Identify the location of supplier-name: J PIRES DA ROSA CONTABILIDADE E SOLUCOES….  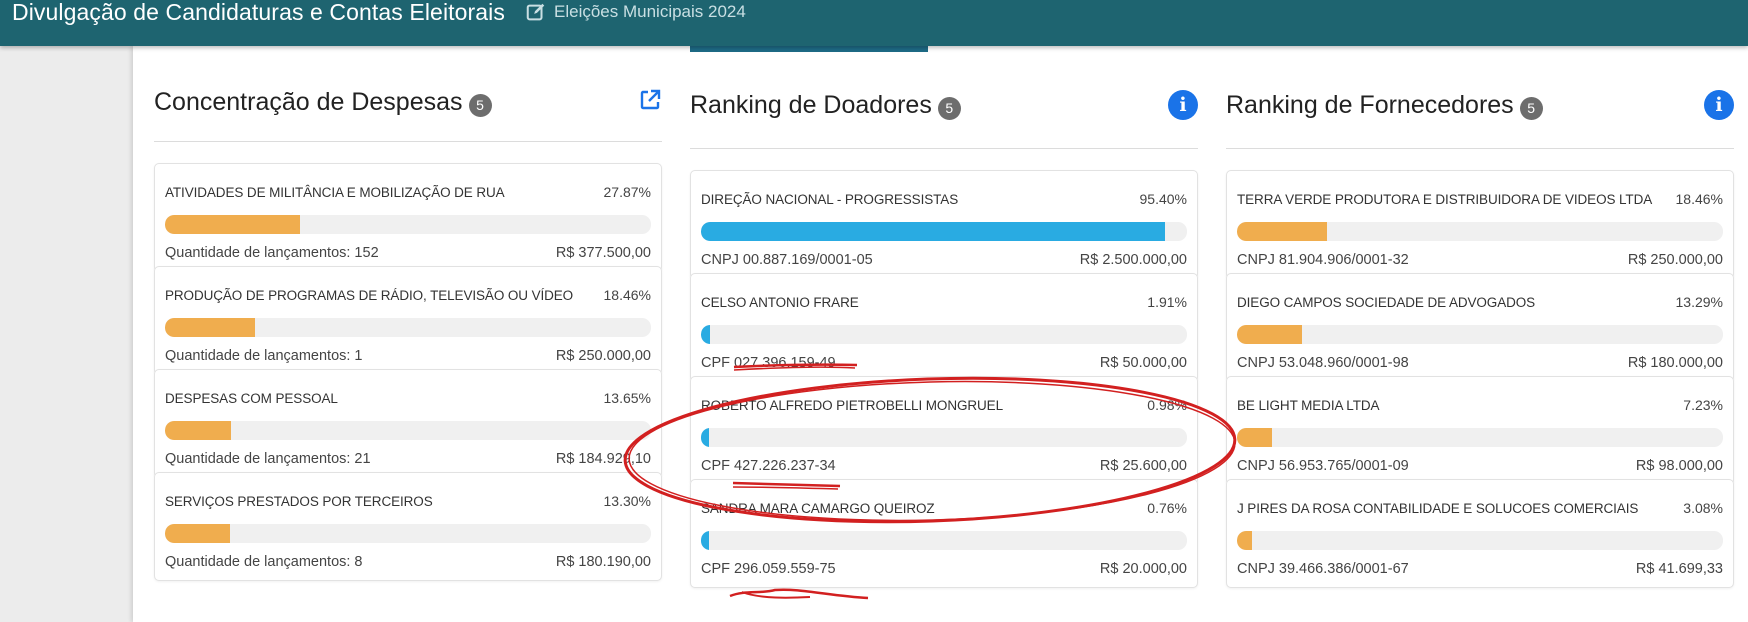
(1438, 508).